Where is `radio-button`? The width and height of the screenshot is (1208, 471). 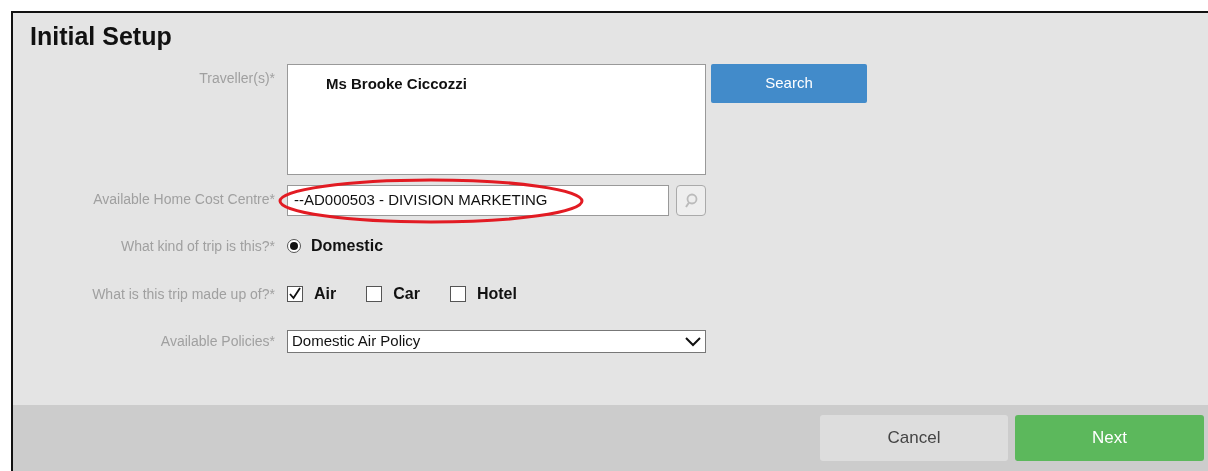 radio-button is located at coordinates (294, 246).